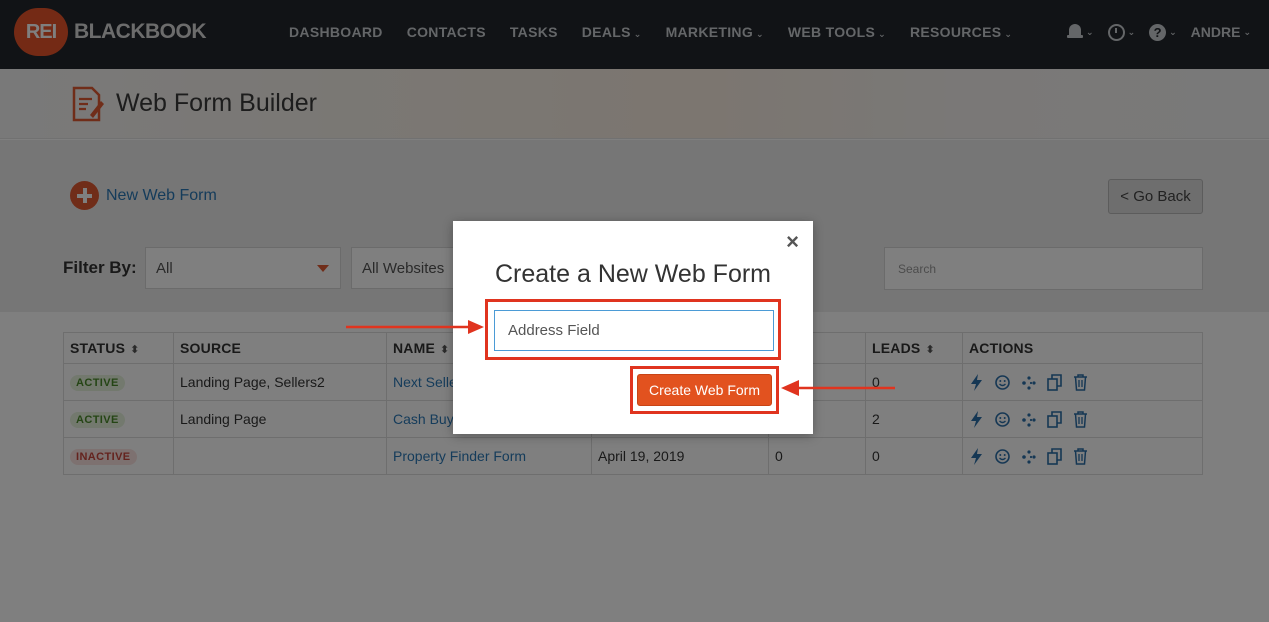 The image size is (1269, 622). I want to click on input-highlight-box: Address Field, so click(633, 329).